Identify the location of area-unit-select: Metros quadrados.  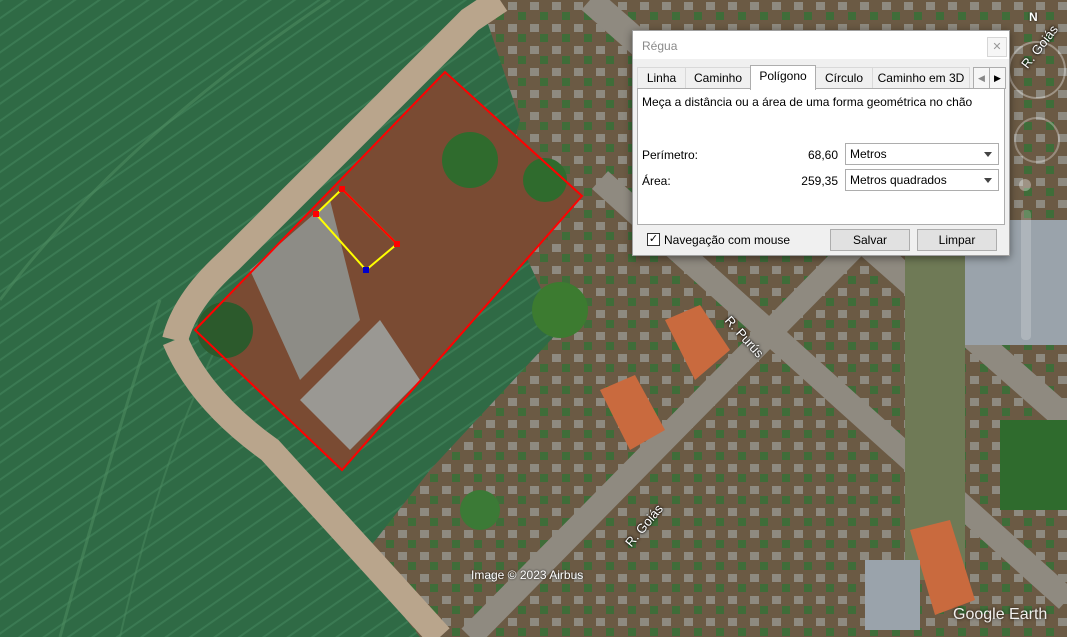
(922, 180).